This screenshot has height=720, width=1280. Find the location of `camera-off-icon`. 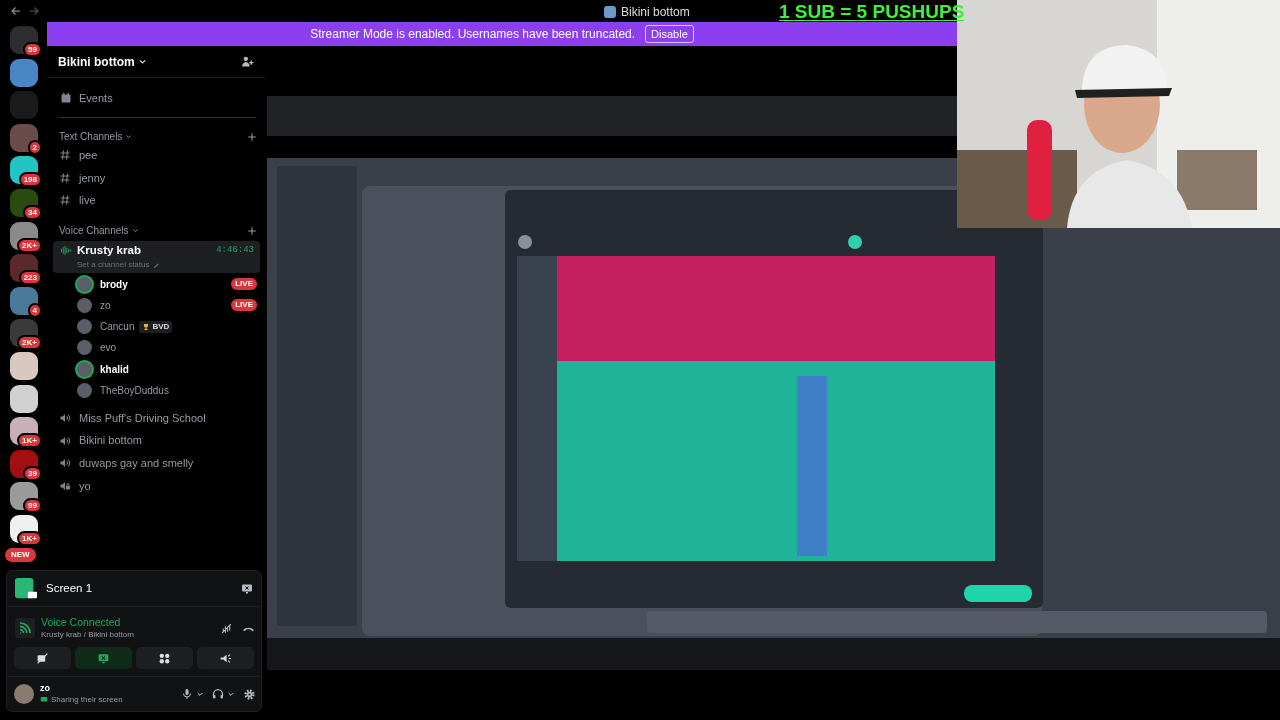

camera-off-icon is located at coordinates (42, 658).